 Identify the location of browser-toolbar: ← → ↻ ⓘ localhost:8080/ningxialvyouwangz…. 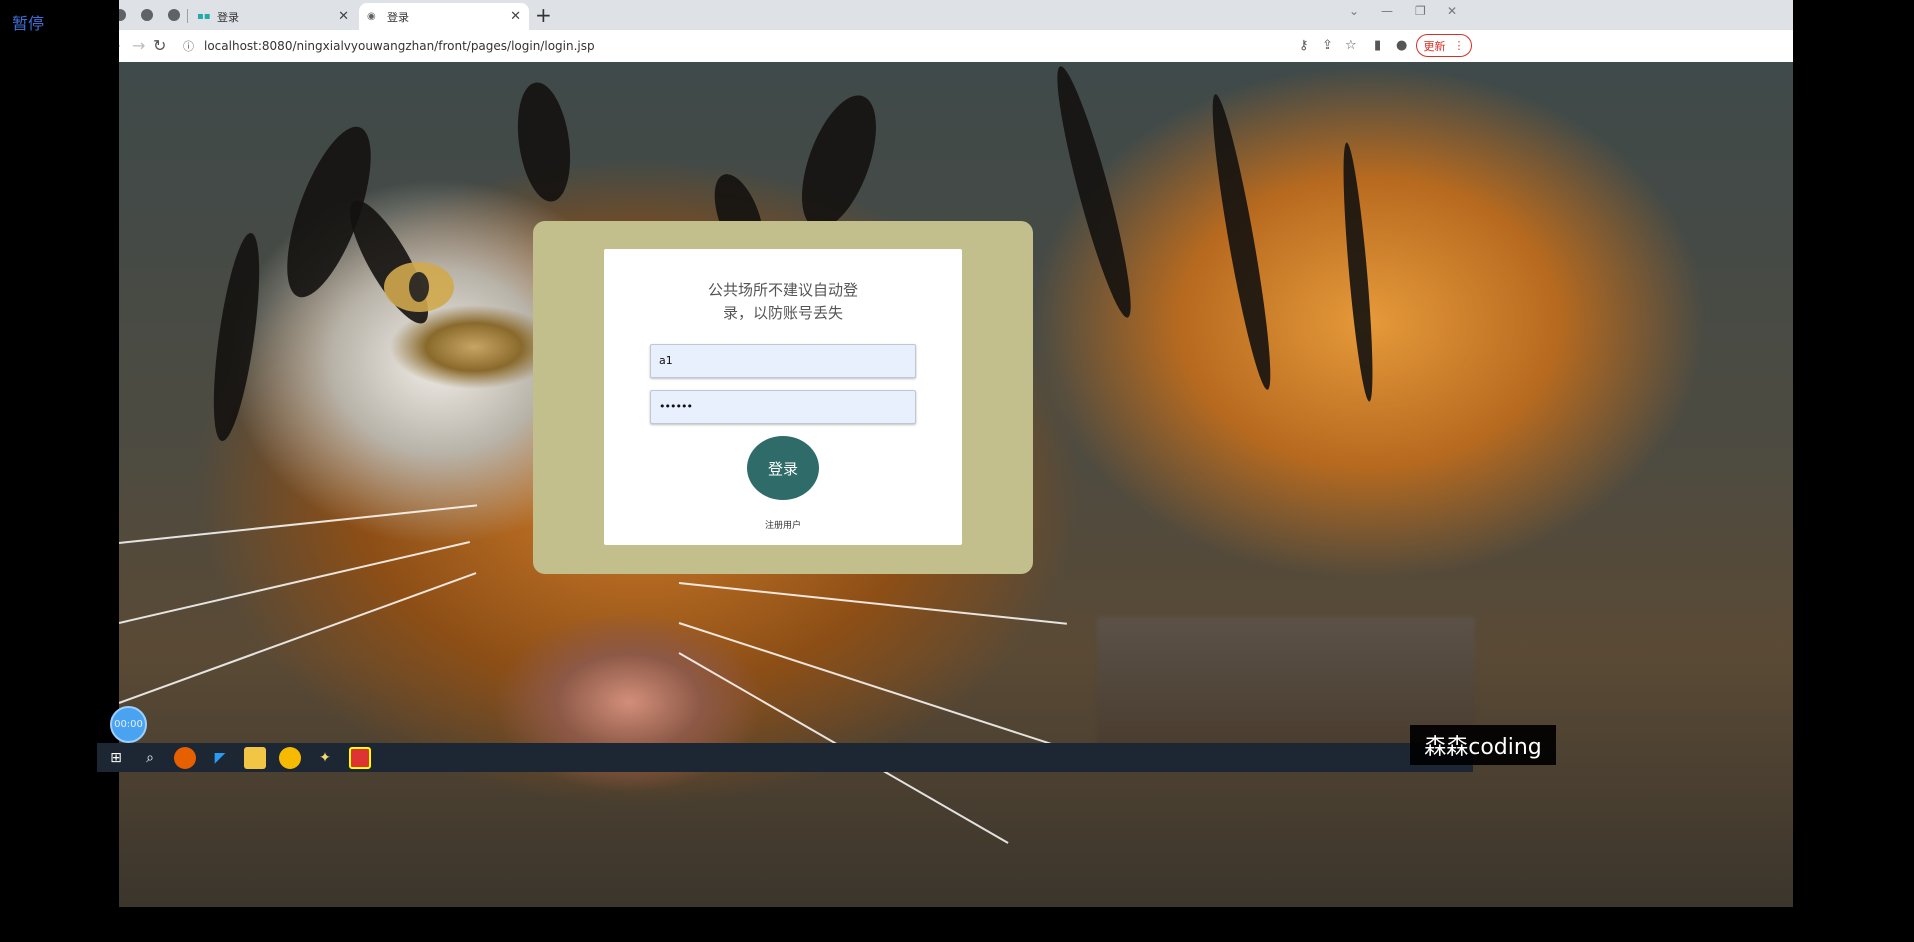
(956, 46).